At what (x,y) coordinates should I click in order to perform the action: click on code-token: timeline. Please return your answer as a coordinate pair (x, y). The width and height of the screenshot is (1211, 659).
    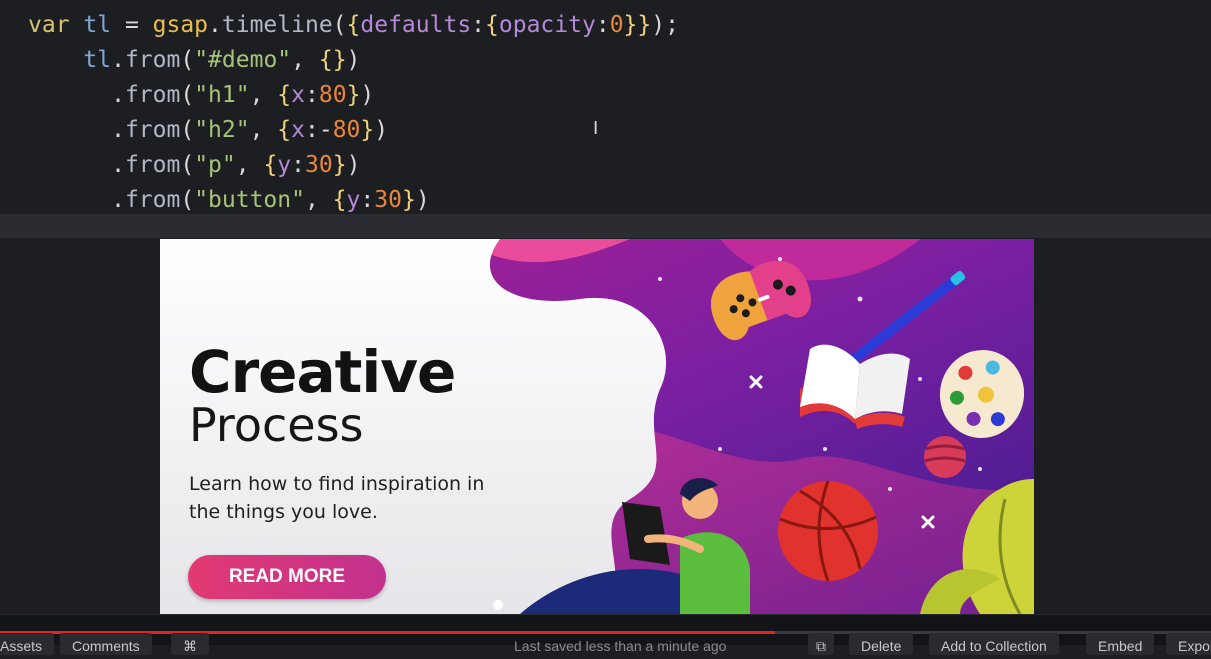
    Looking at the image, I should click on (277, 25).